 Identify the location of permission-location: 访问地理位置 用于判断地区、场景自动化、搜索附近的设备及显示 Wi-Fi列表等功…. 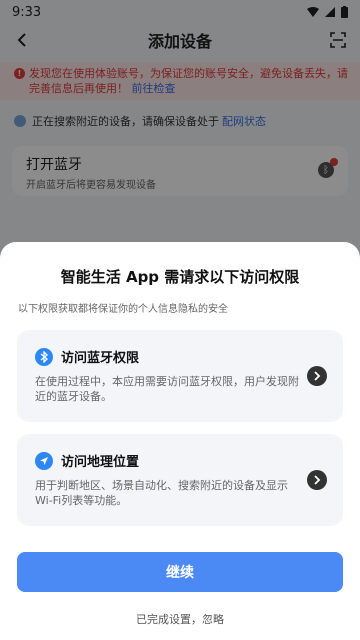
(180, 480).